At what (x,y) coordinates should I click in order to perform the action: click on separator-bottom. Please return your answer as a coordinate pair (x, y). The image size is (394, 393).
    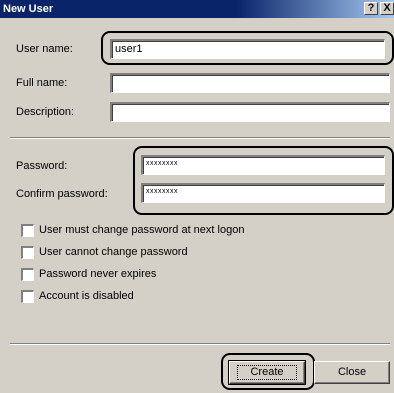
    Looking at the image, I should click on (200, 344).